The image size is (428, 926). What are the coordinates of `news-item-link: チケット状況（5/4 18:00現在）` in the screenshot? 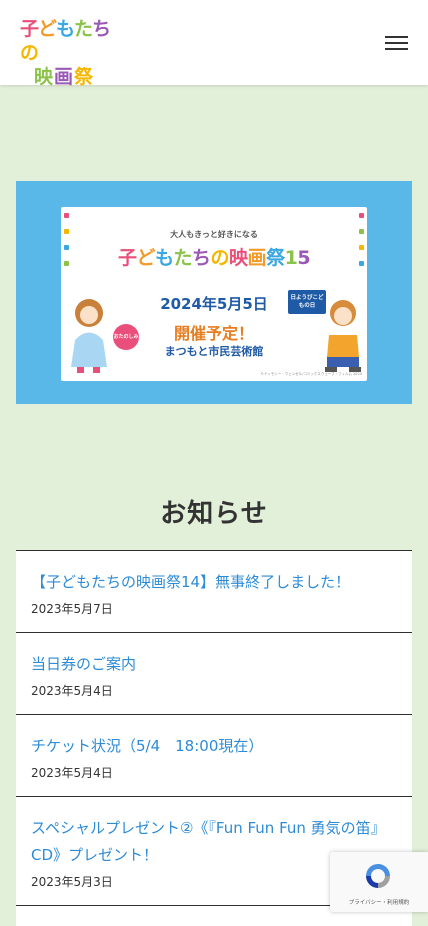 It's located at (214, 746).